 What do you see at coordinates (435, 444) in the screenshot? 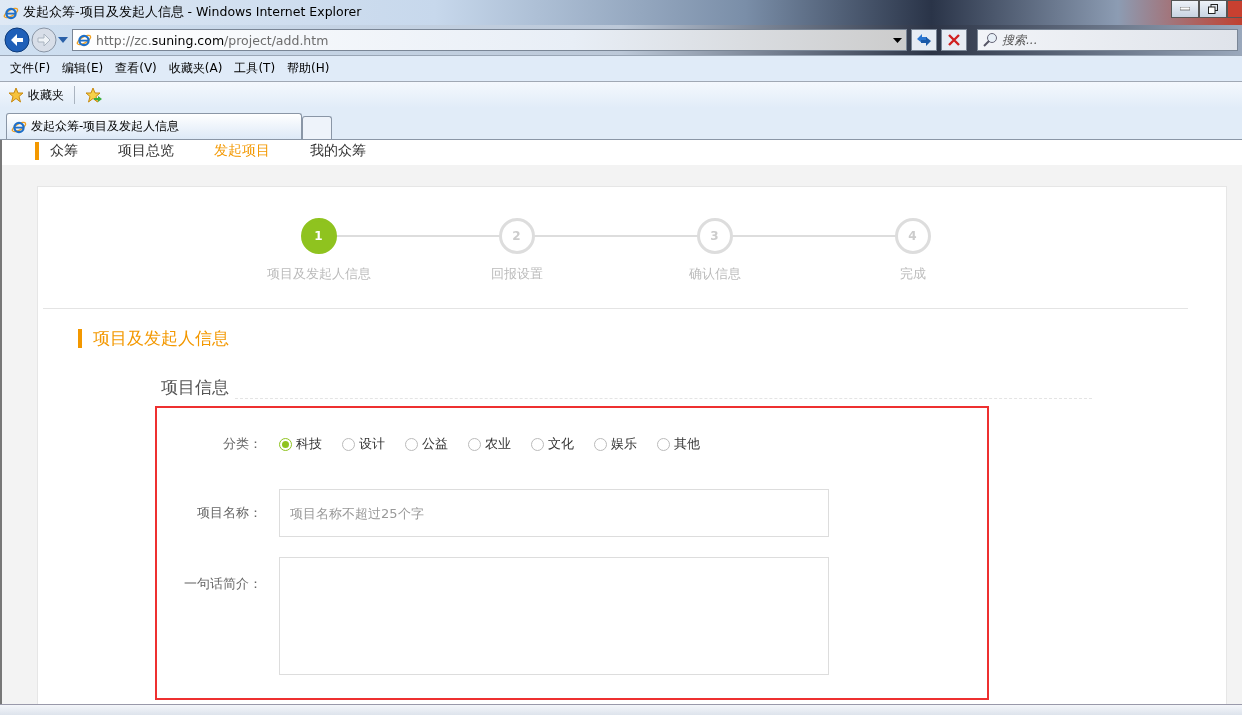
I see `radio-label: 公益` at bounding box center [435, 444].